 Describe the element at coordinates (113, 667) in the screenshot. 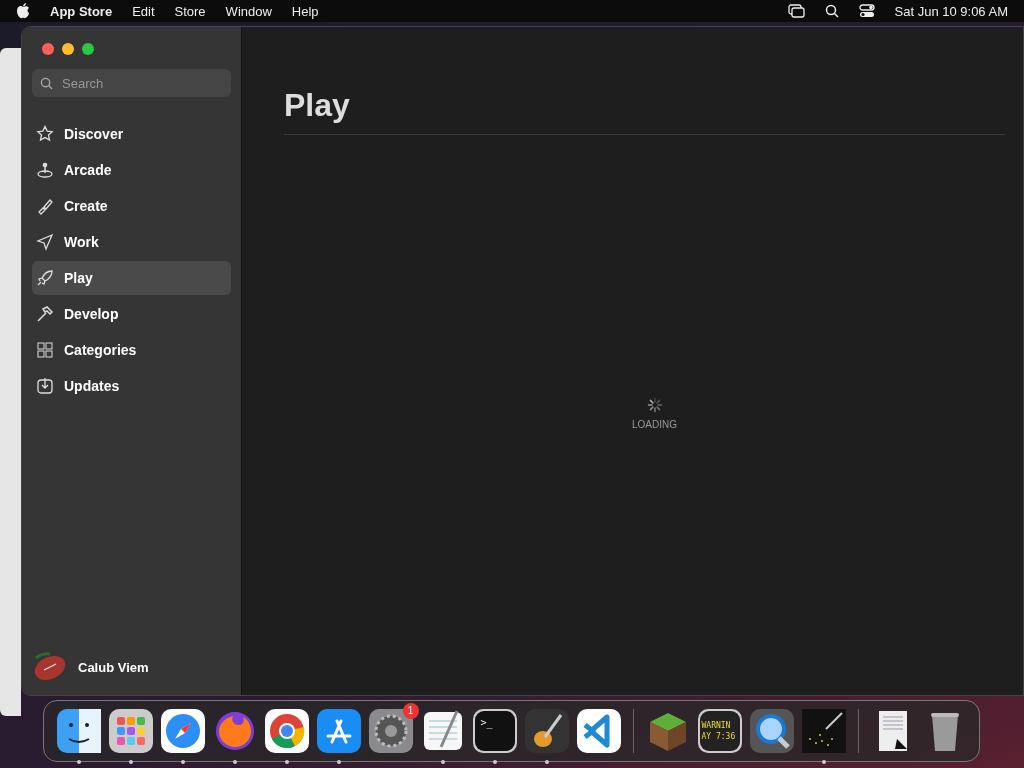

I see `account-name: Calub Viem` at that location.